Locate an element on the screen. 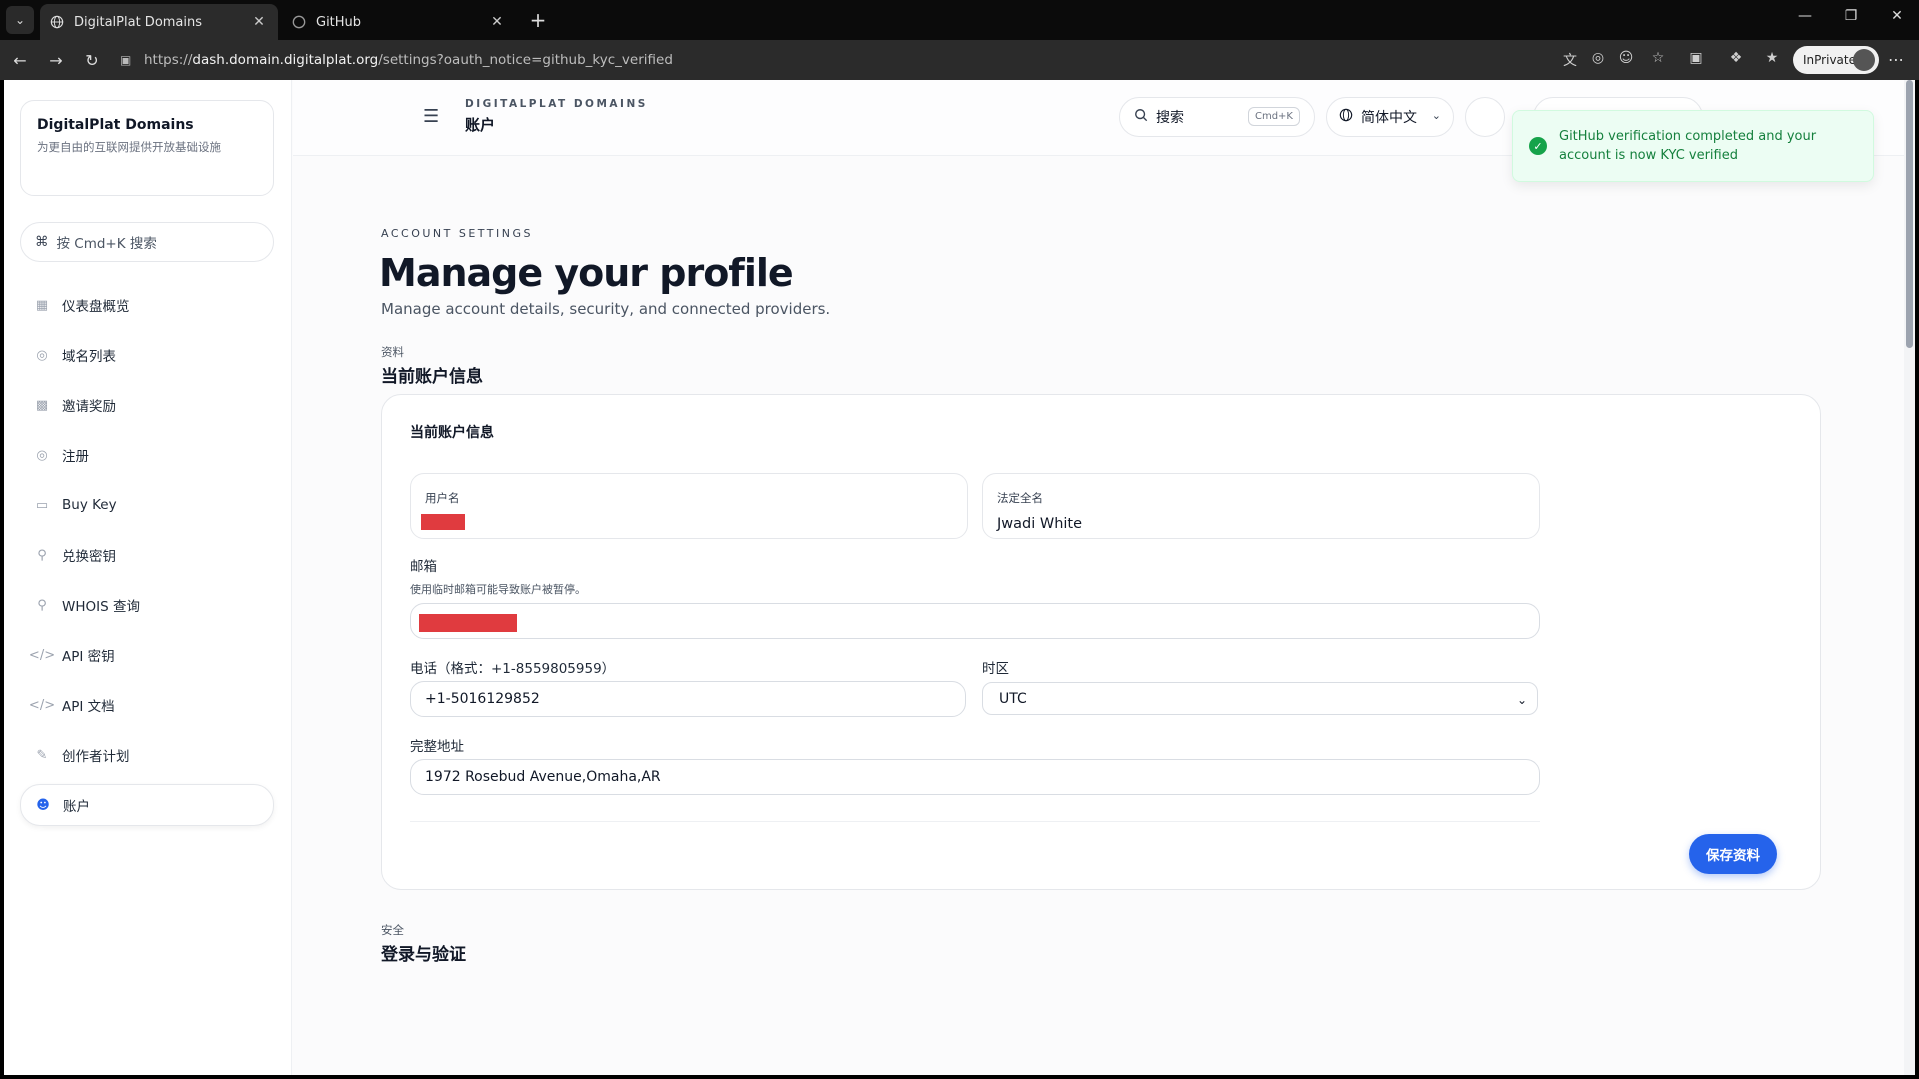 The image size is (1919, 1079). sidebar-item-referral: ▩ 邀请奖励 is located at coordinates (147, 405).